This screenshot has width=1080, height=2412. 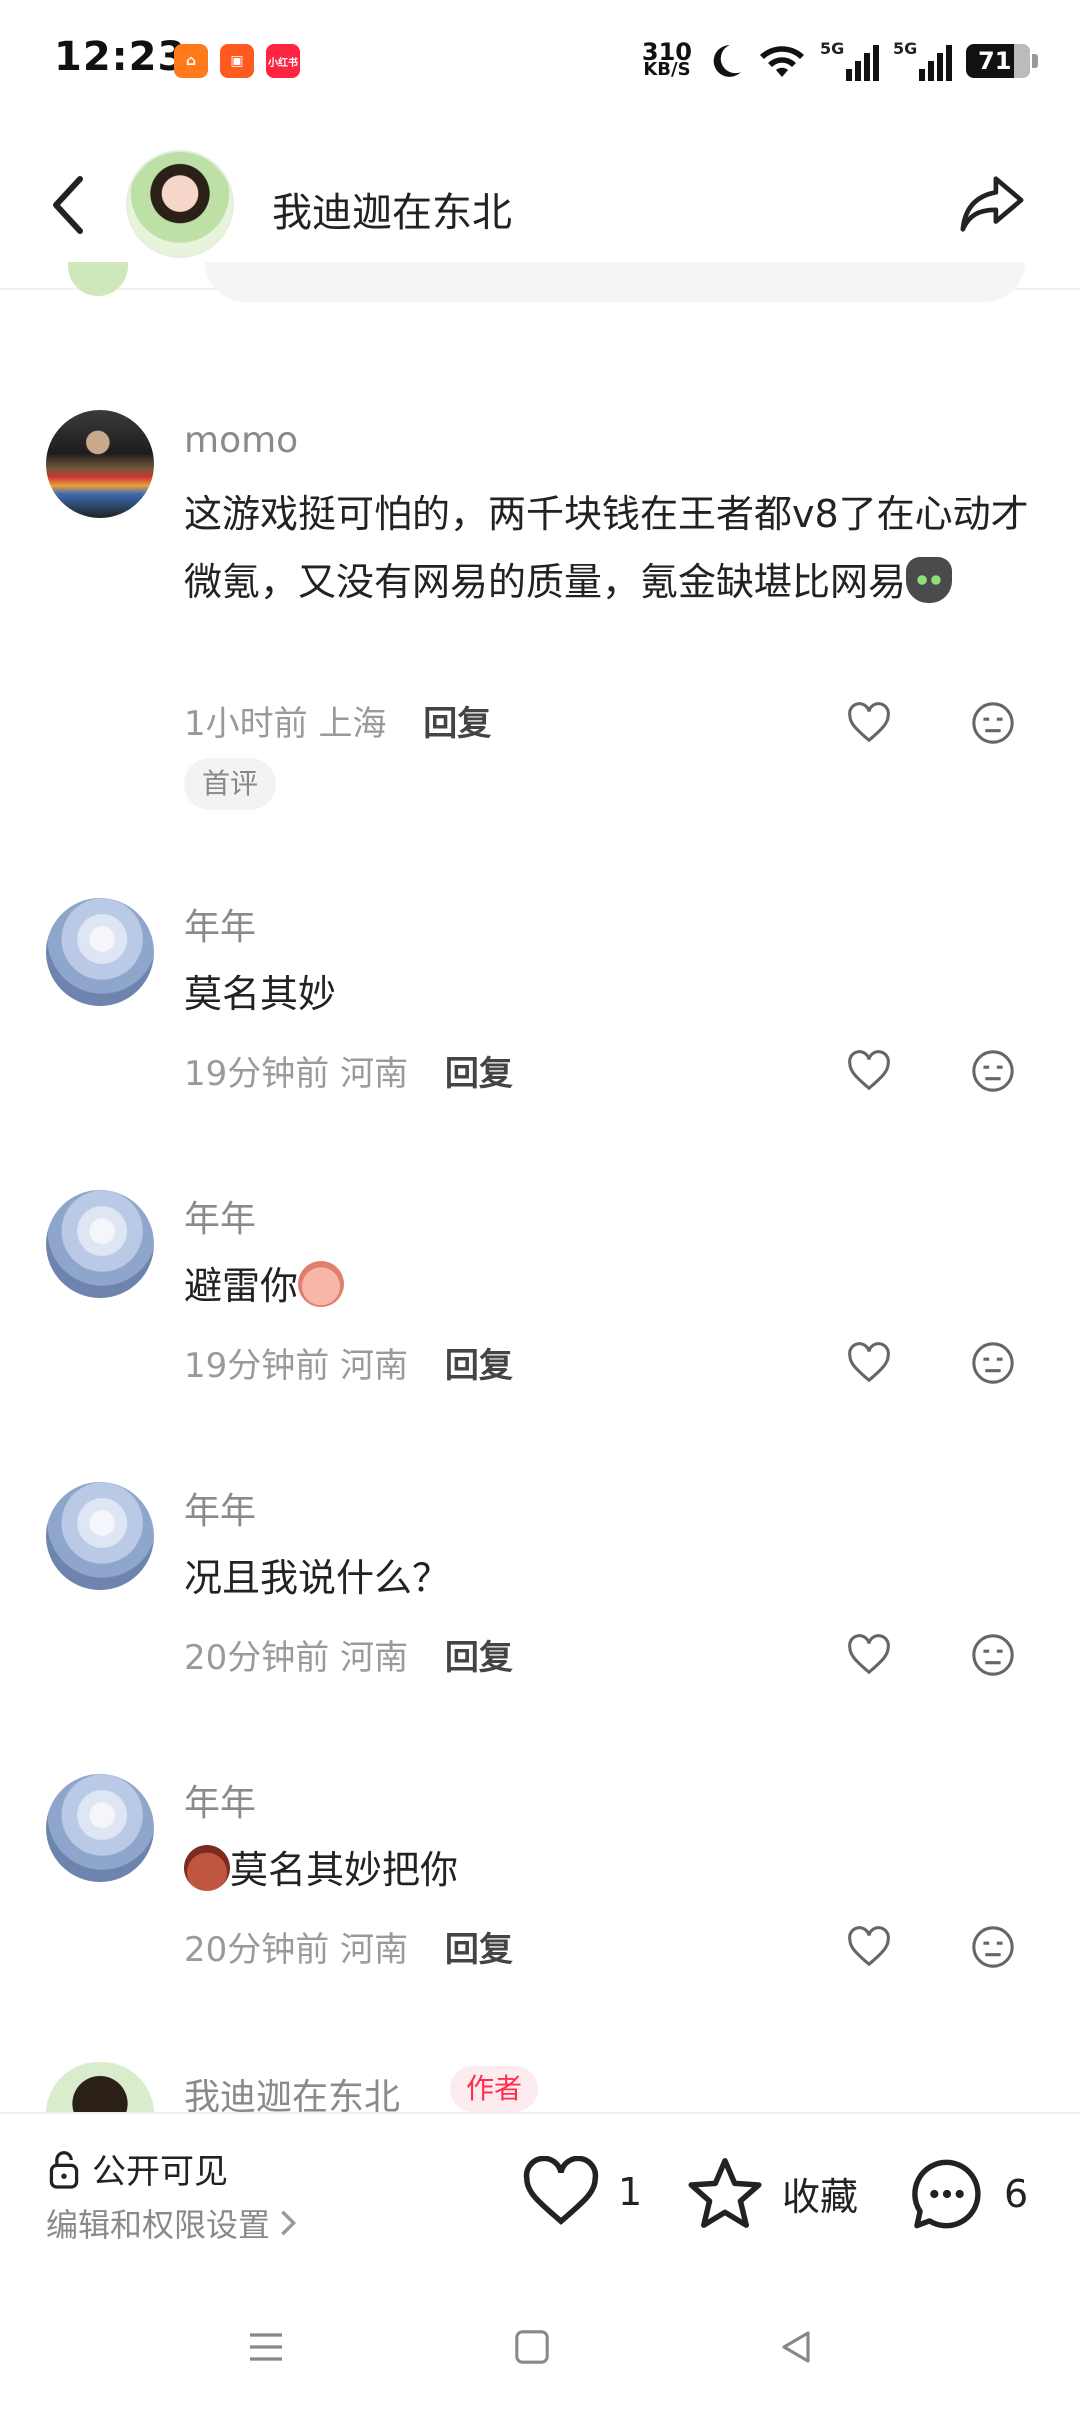 I want to click on back-nav-button, so click(x=796, y=2347).